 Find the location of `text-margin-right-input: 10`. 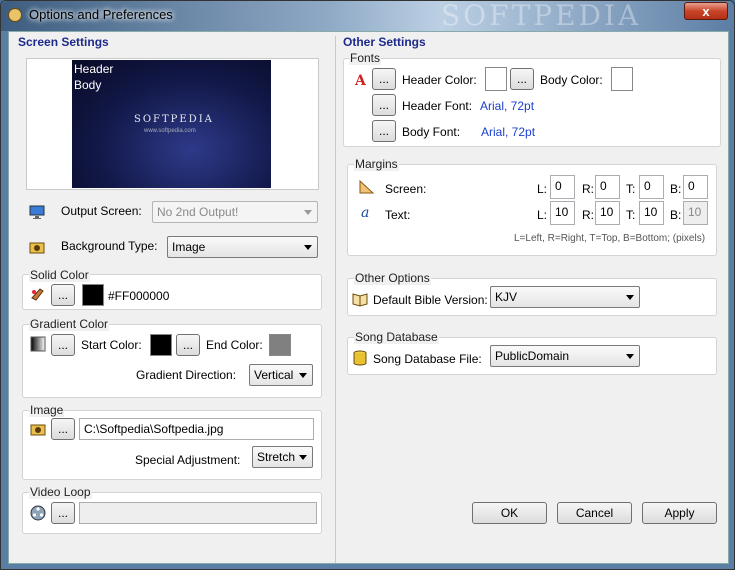

text-margin-right-input: 10 is located at coordinates (607, 213).